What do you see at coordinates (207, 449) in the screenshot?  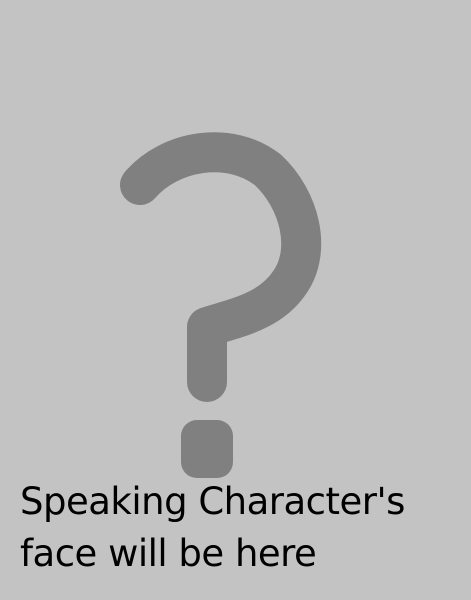 I see `question-mark-dot` at bounding box center [207, 449].